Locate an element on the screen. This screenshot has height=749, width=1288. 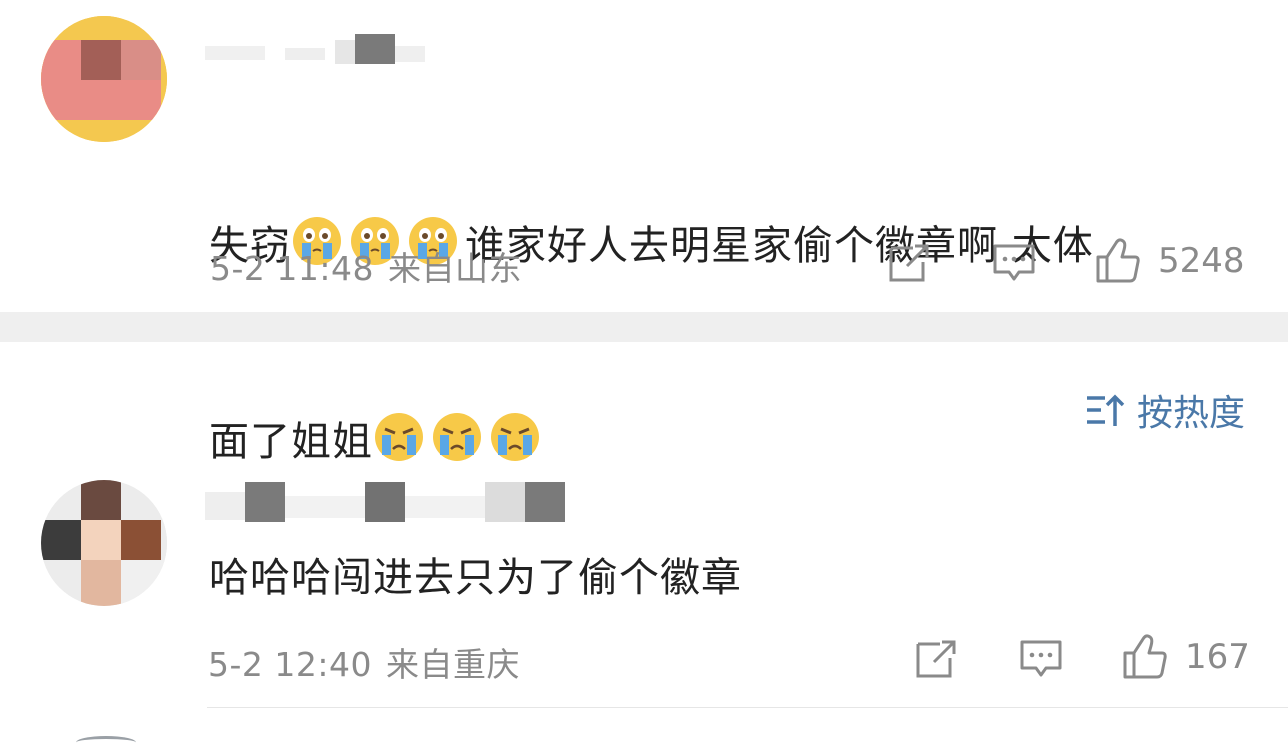
divider-line is located at coordinates (747, 707).